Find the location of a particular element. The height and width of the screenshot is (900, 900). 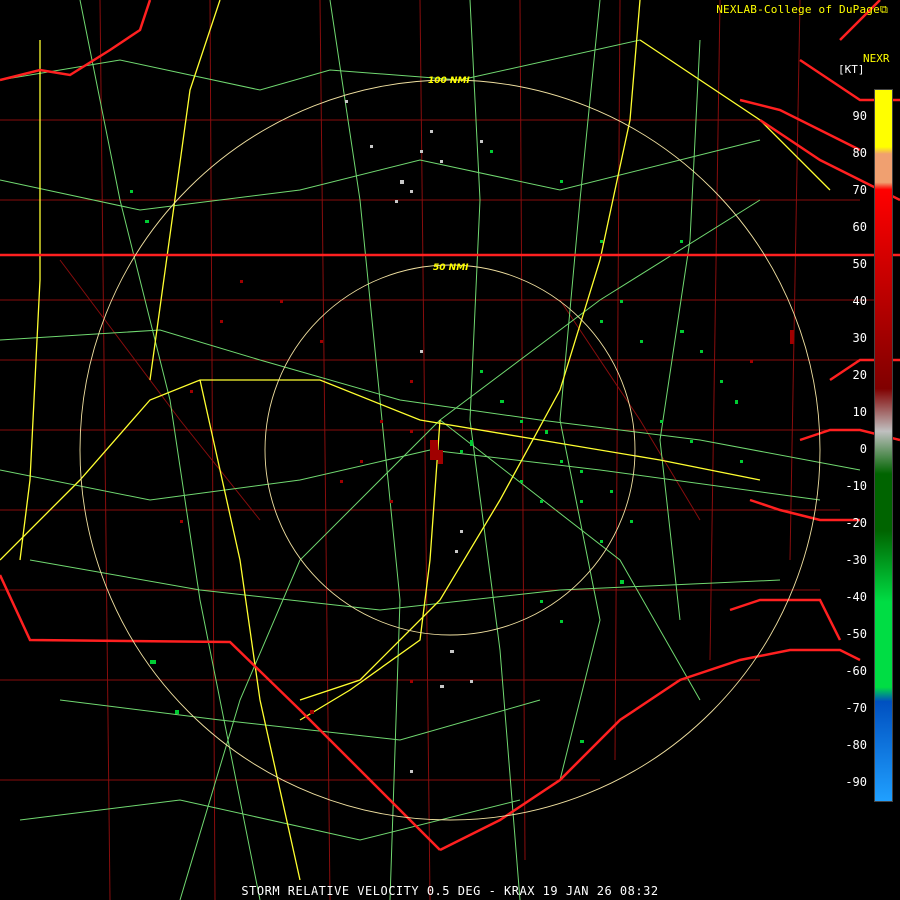

legend-tick-label: 80 is located at coordinates (859, 153).